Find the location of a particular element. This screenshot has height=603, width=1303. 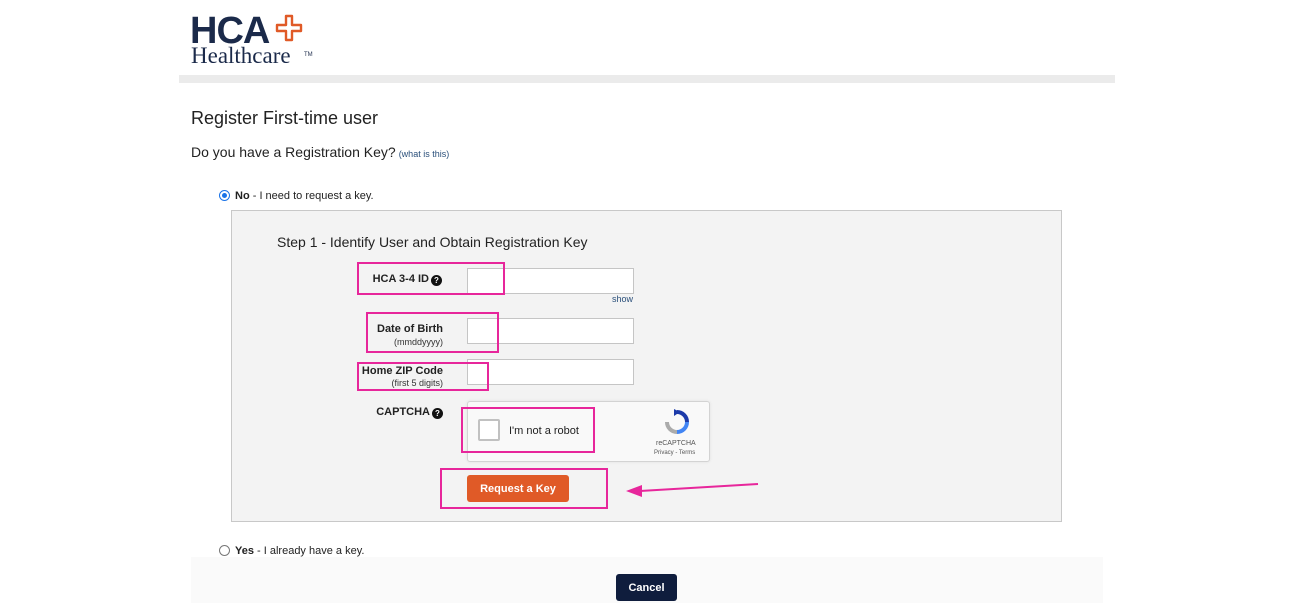

question-text: Do you have a Registration Key? is located at coordinates (293, 152).